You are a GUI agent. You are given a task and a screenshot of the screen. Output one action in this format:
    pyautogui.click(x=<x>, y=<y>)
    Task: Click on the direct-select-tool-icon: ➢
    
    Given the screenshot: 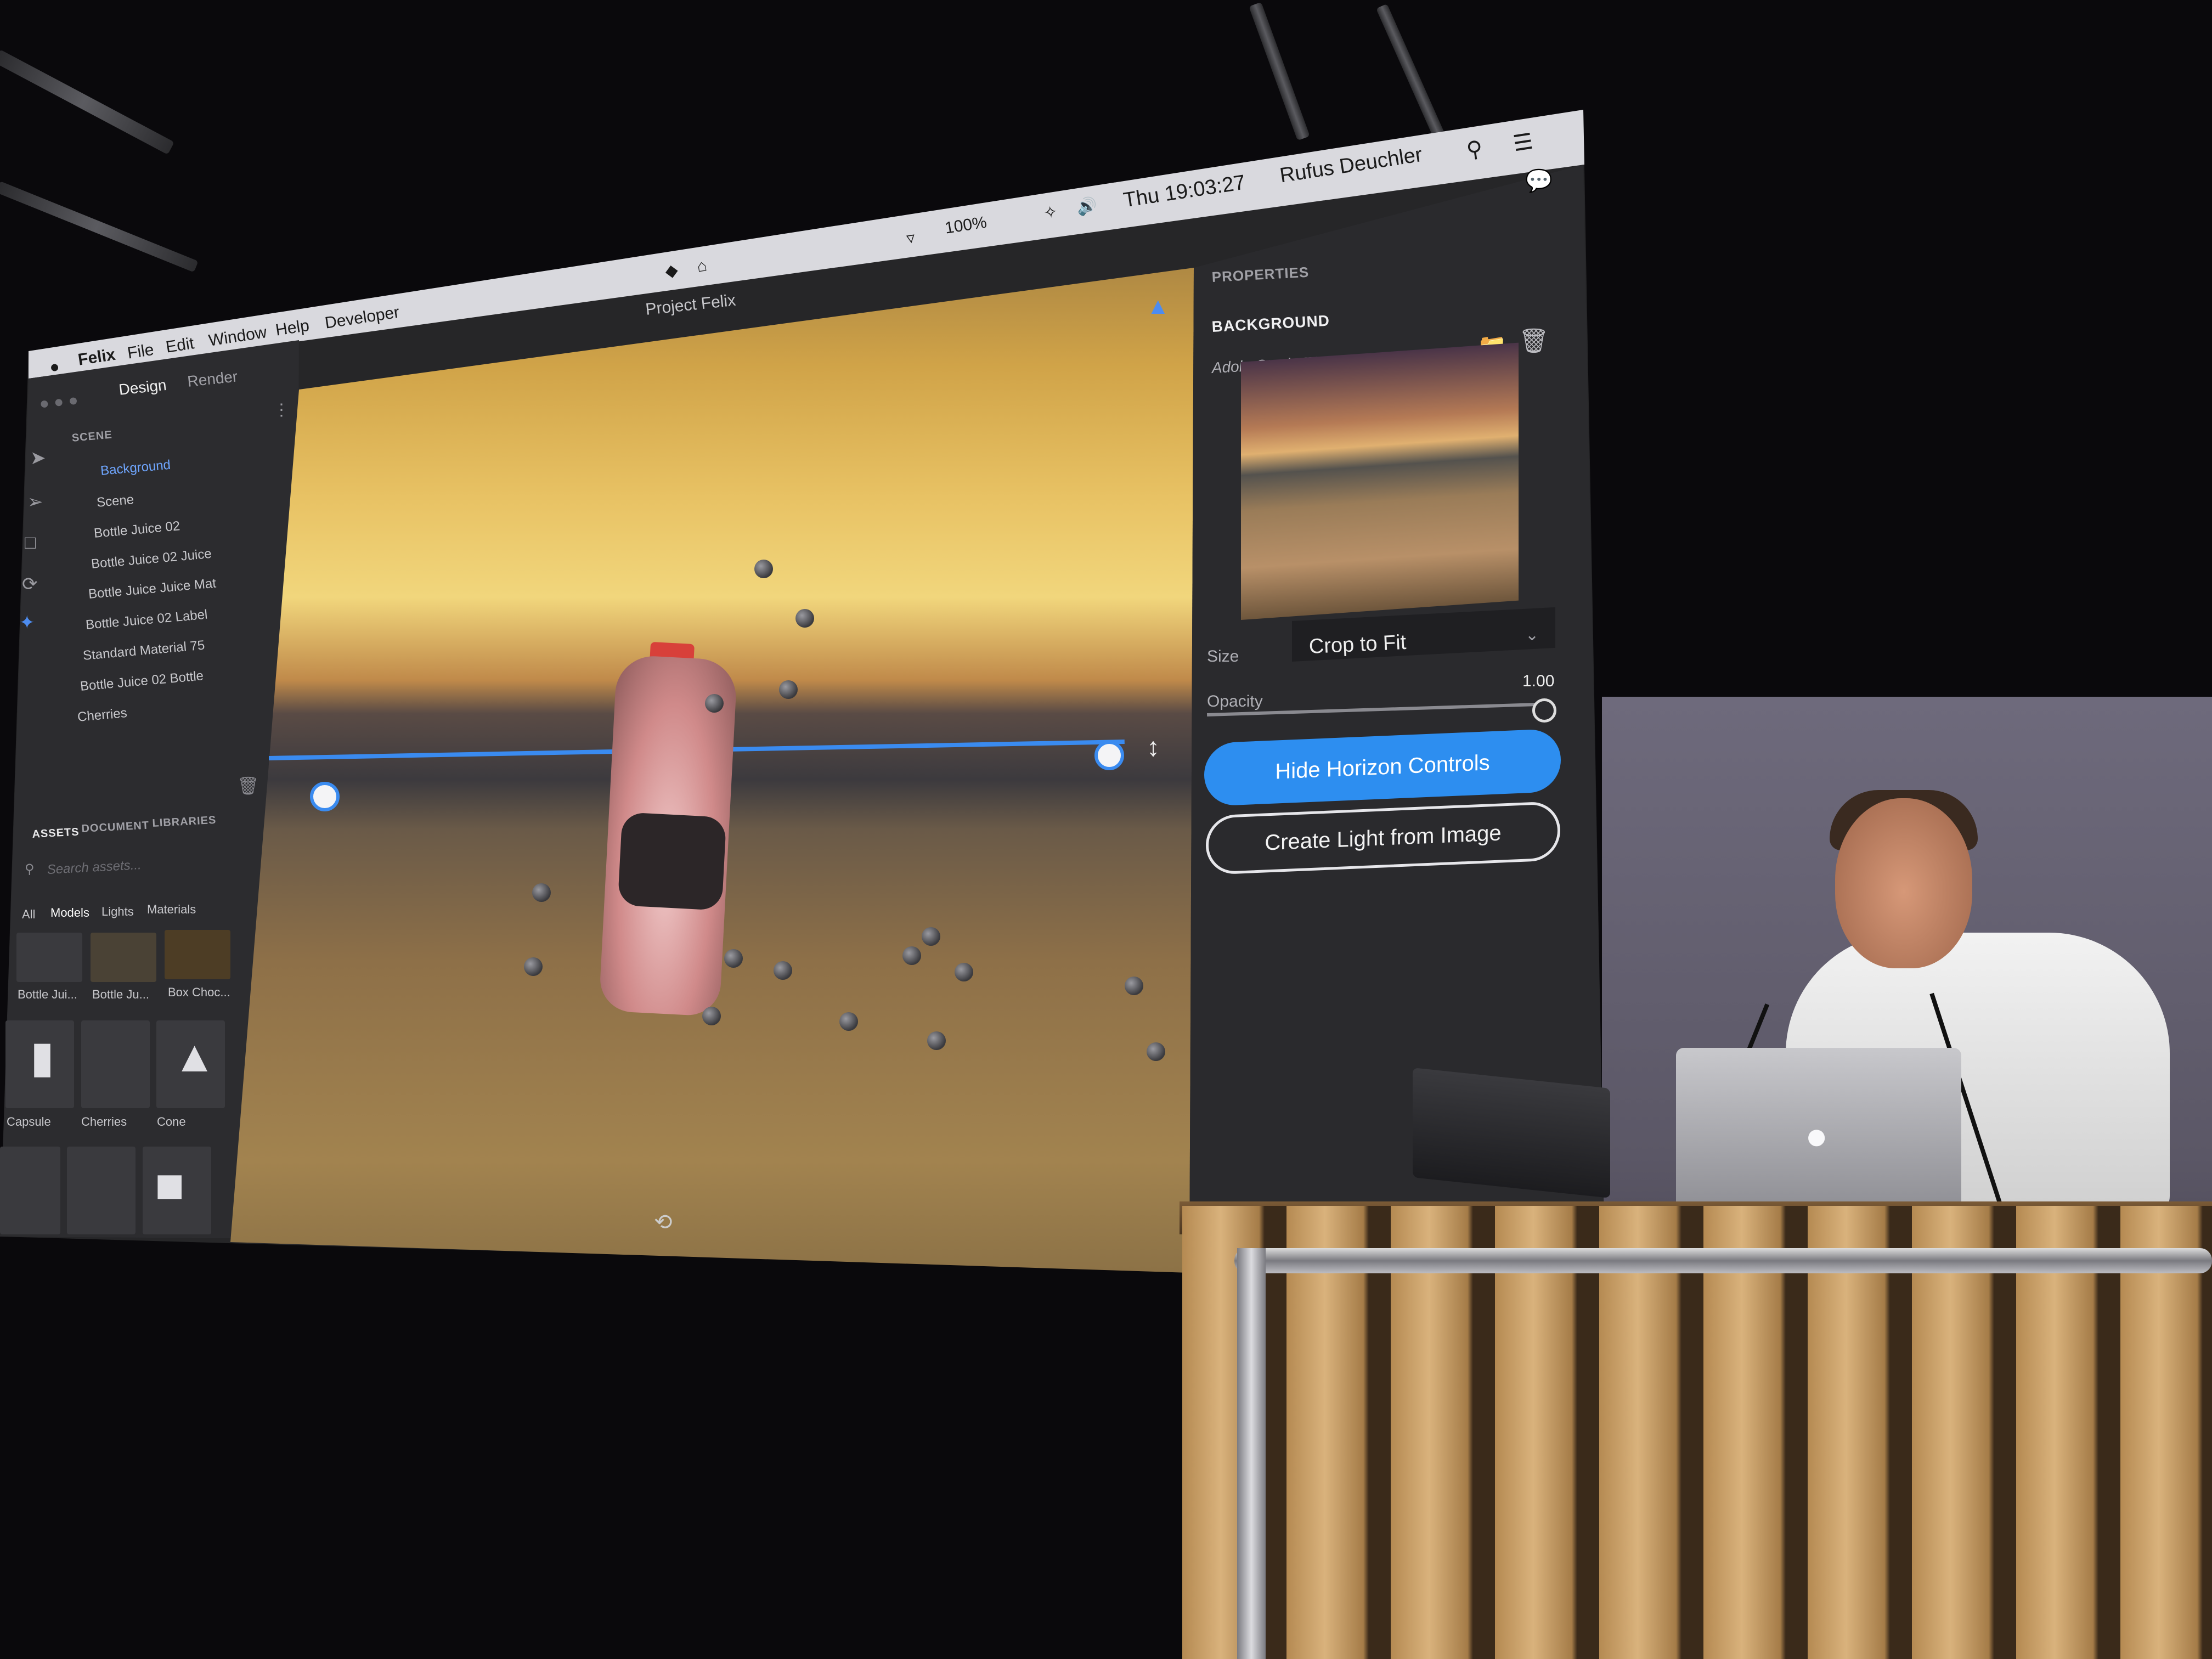 What is the action you would take?
    pyautogui.click(x=35, y=502)
    